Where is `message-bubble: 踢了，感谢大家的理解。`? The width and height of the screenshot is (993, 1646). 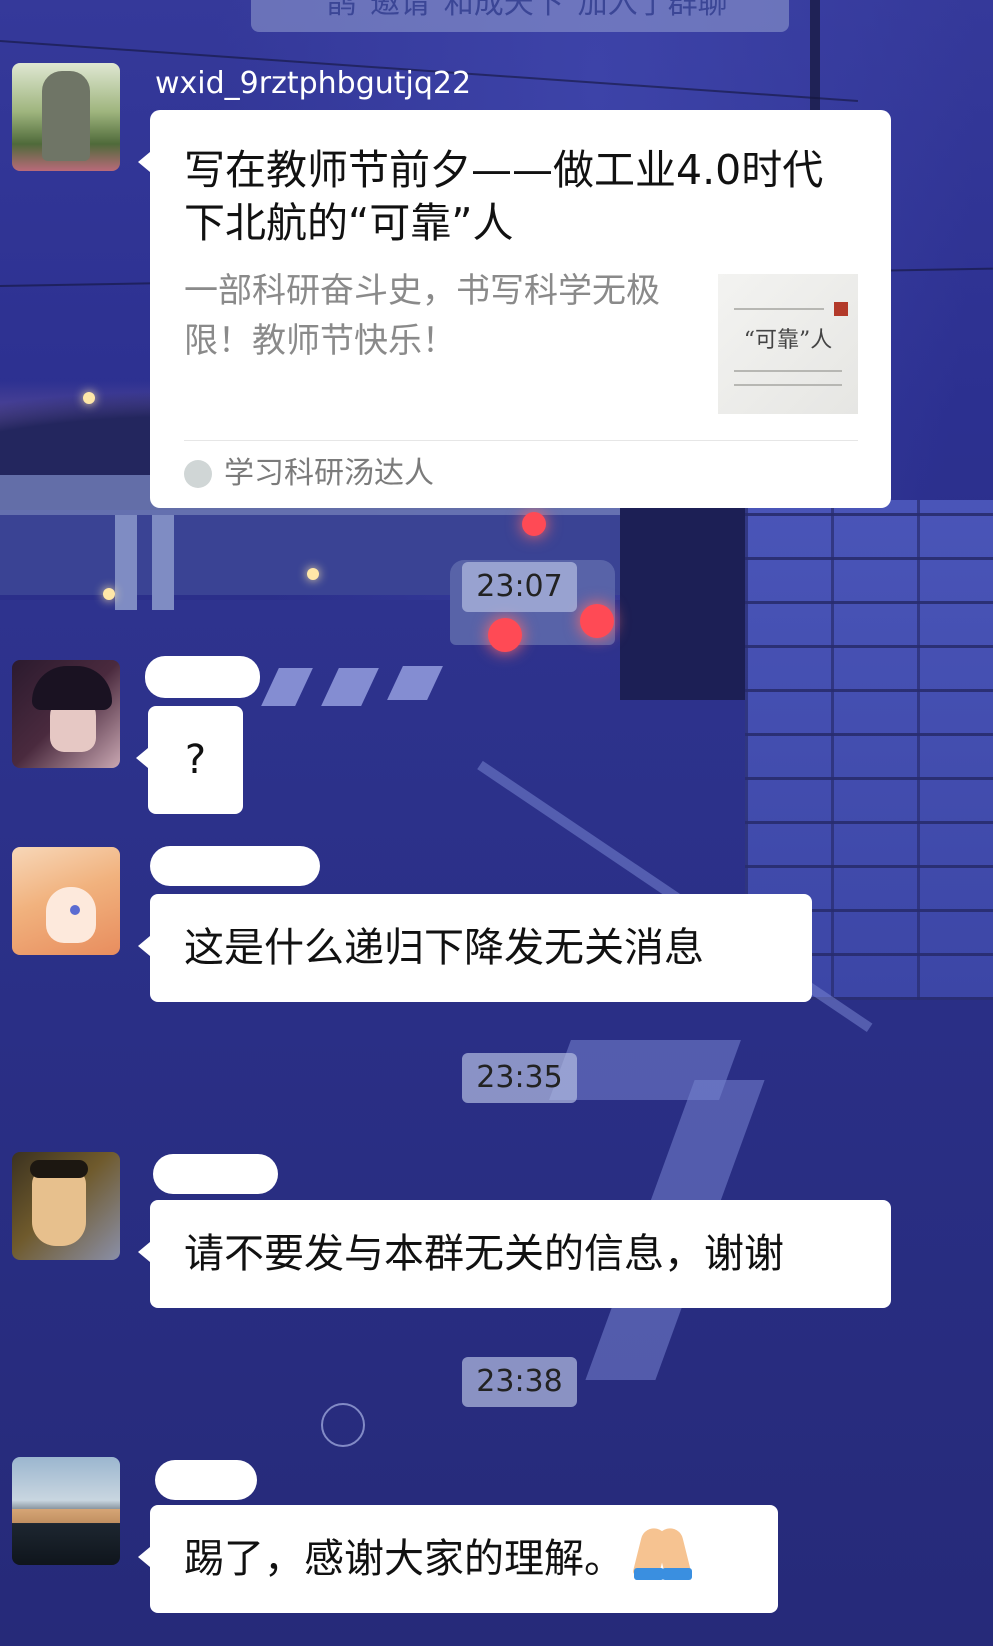
message-bubble: 踢了，感谢大家的理解。 is located at coordinates (458, 1559).